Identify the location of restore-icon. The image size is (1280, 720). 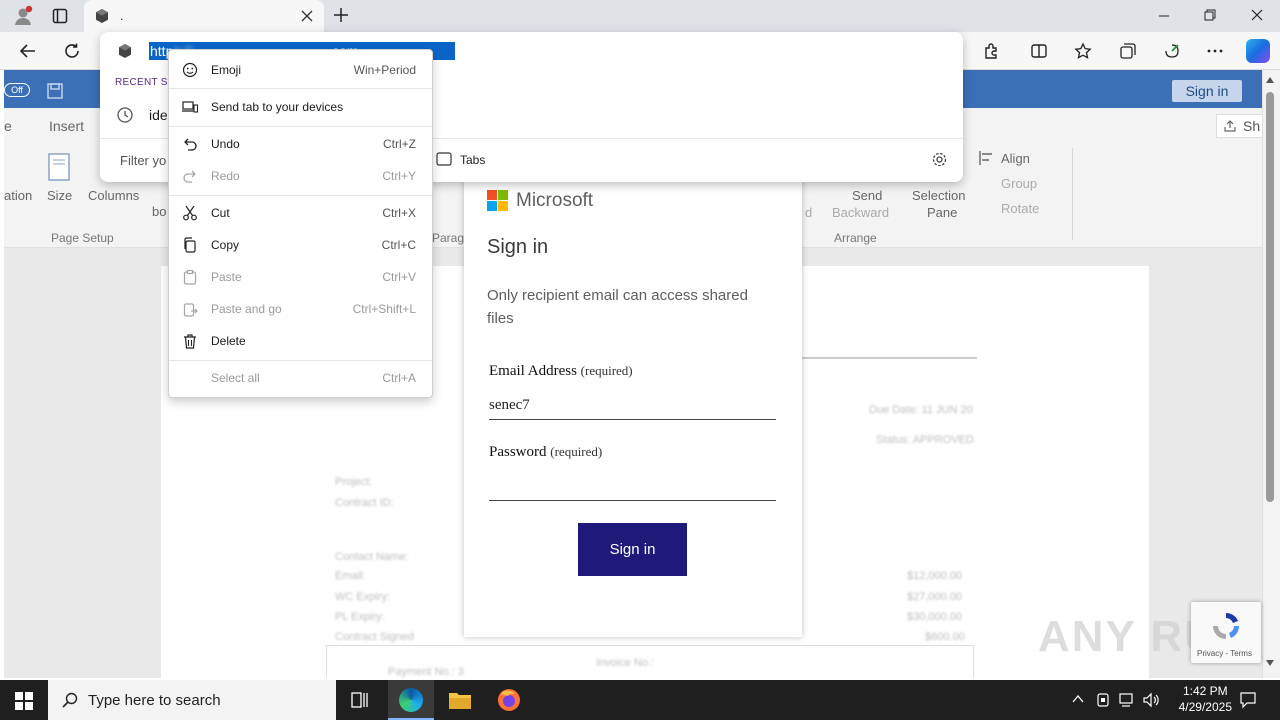
(1210, 15).